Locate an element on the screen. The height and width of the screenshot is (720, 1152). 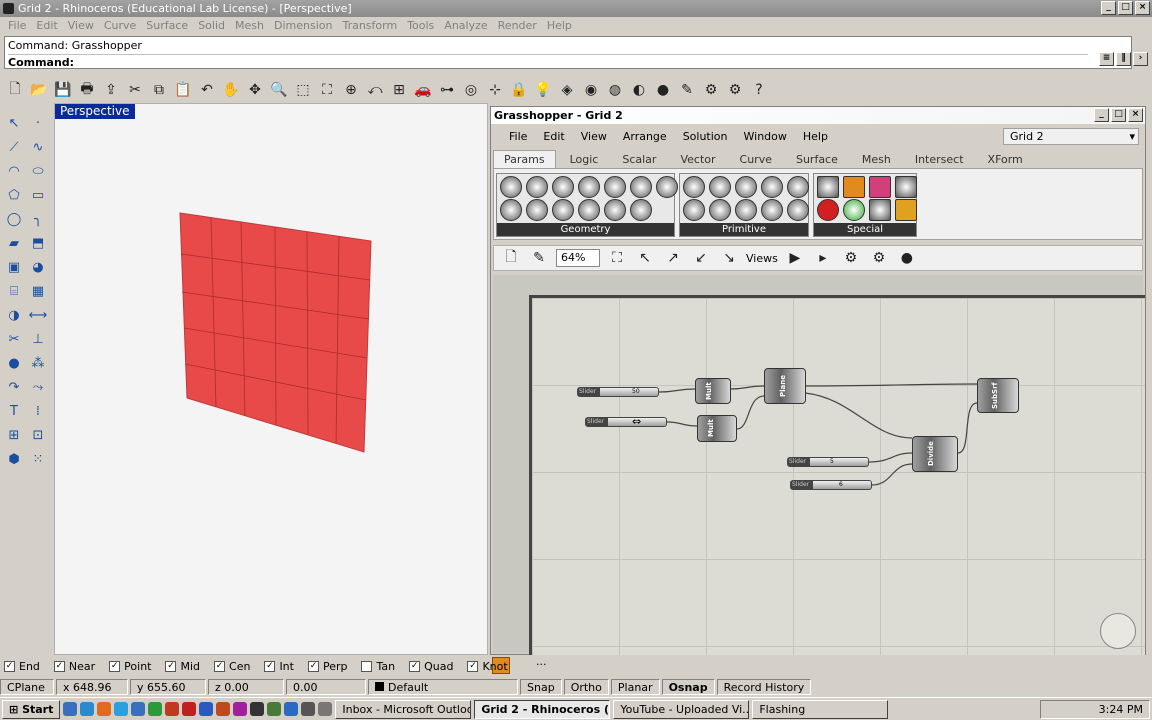
geometry-param-icon is located at coordinates (589, 210).